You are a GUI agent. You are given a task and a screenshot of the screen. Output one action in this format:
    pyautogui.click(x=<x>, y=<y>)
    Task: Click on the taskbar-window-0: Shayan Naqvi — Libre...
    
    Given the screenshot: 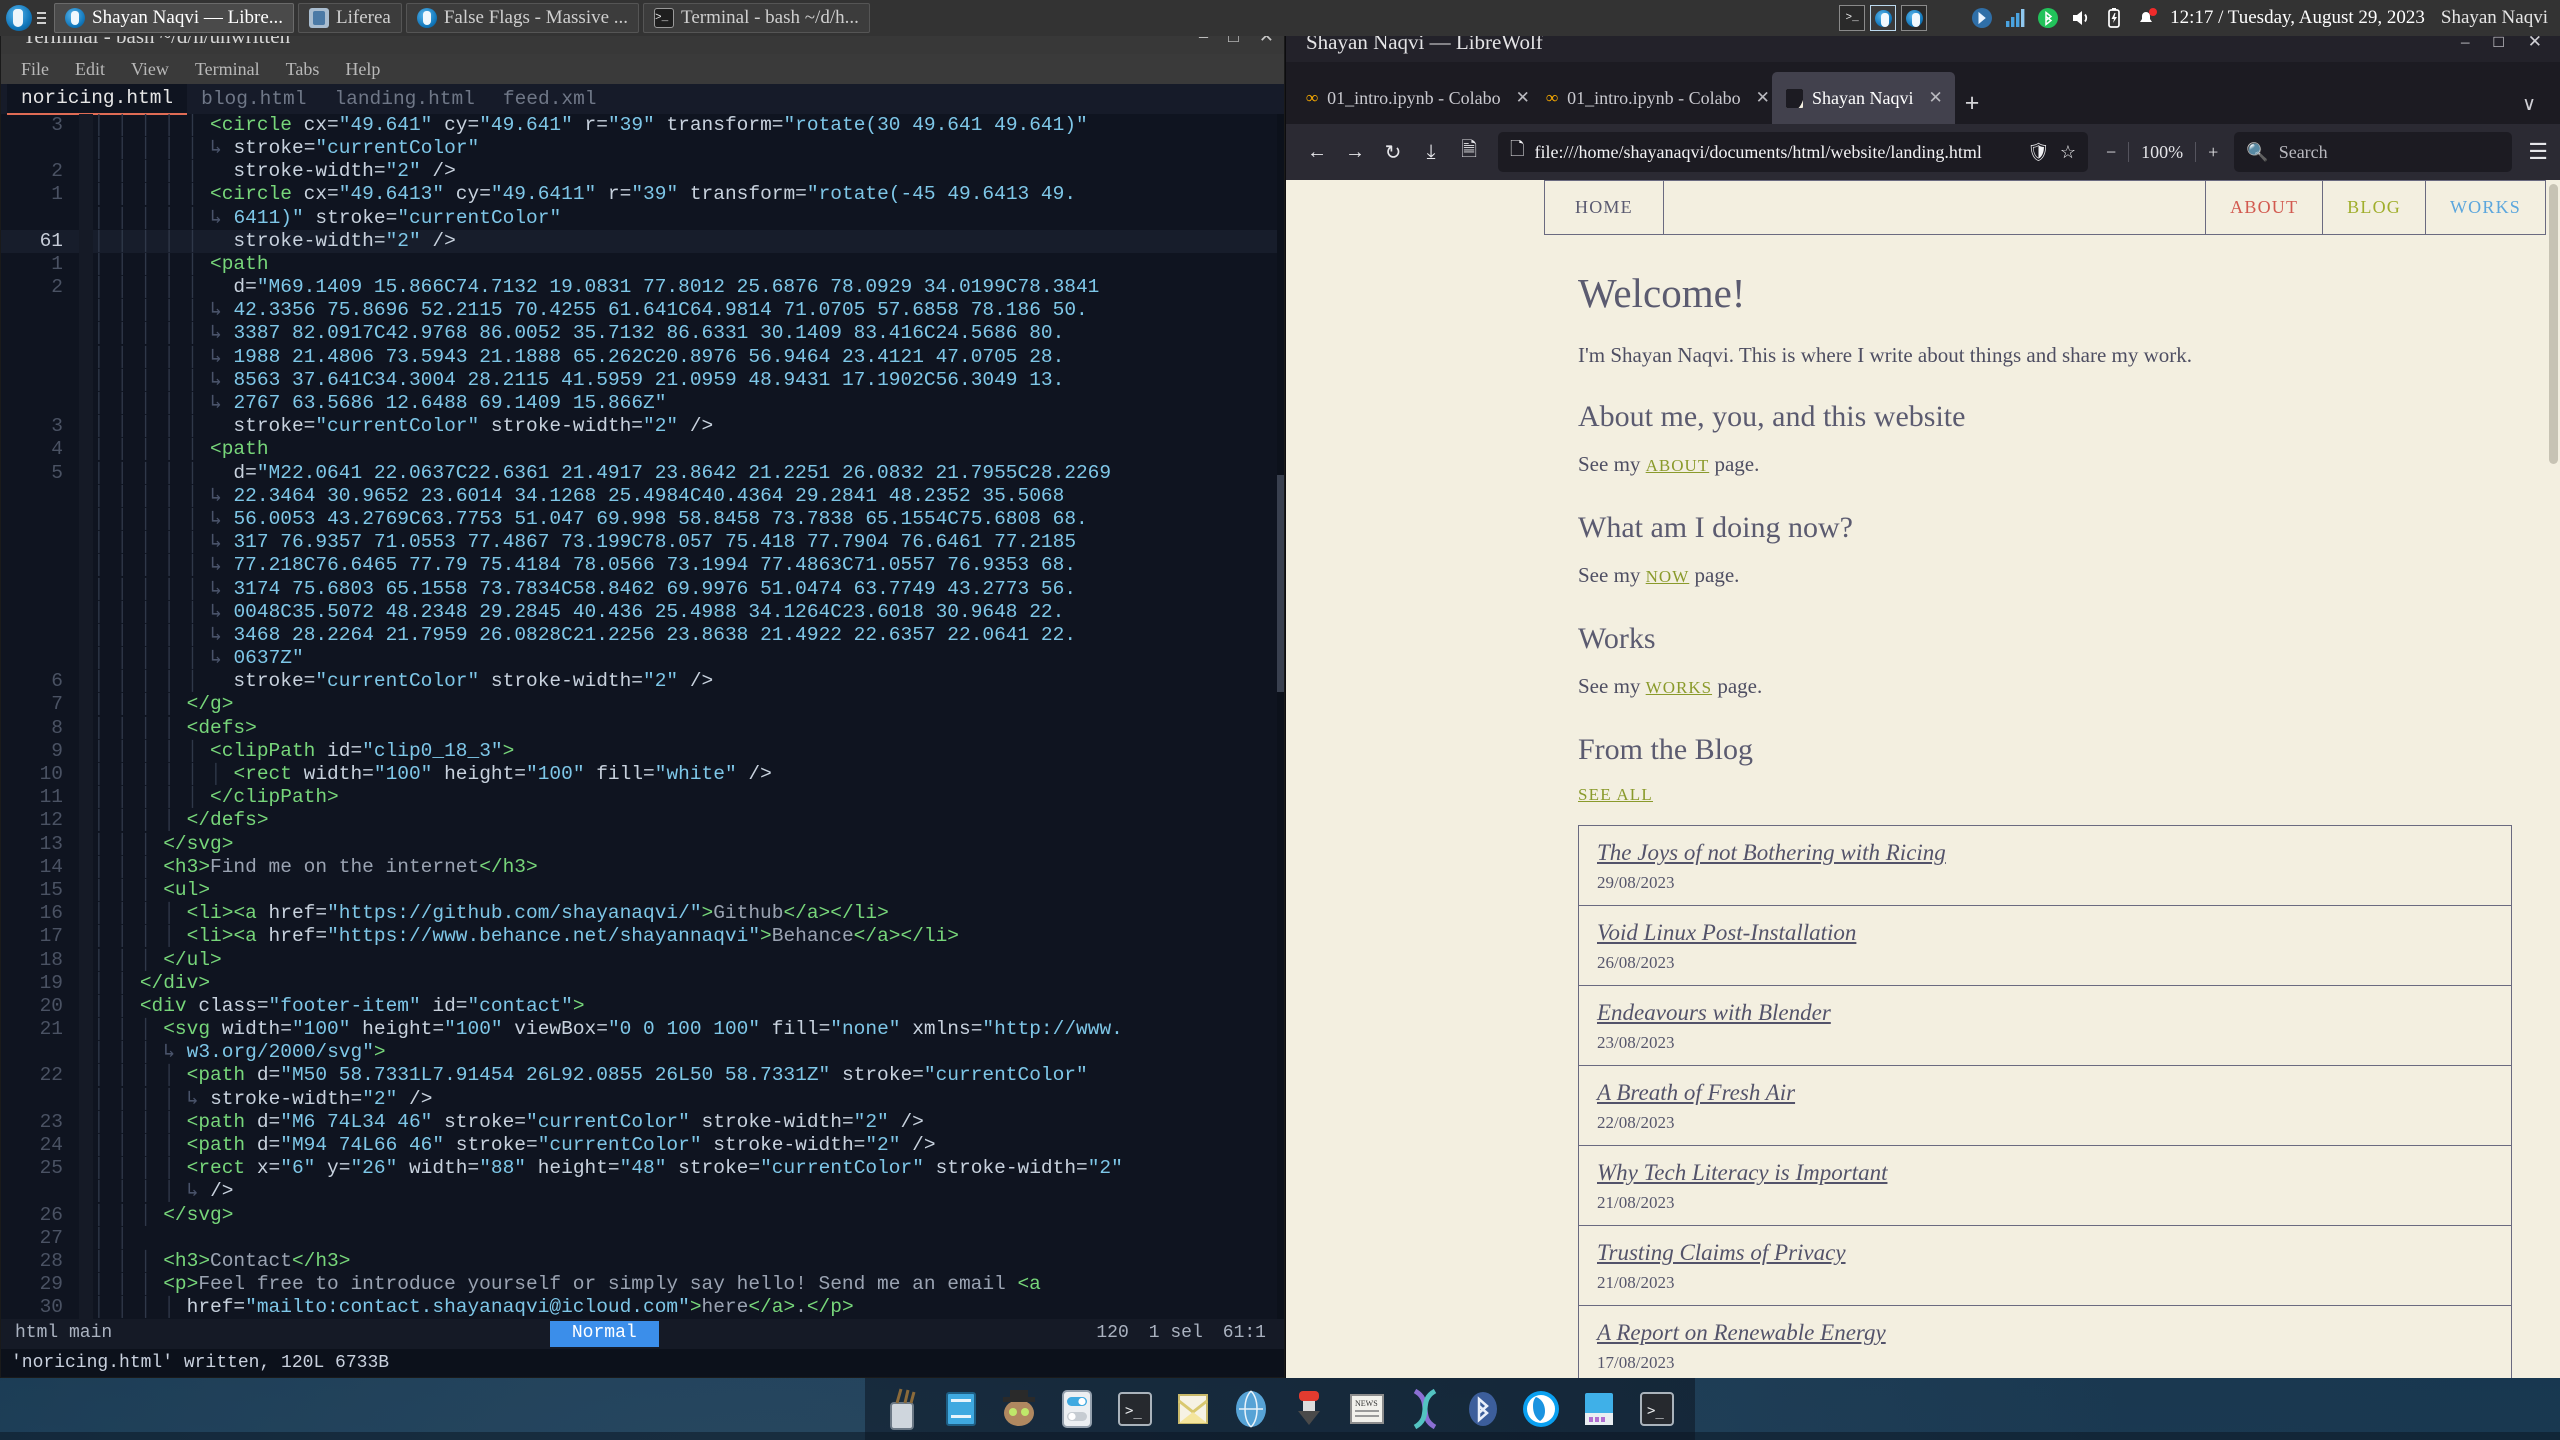 What is the action you would take?
    pyautogui.click(x=174, y=18)
    